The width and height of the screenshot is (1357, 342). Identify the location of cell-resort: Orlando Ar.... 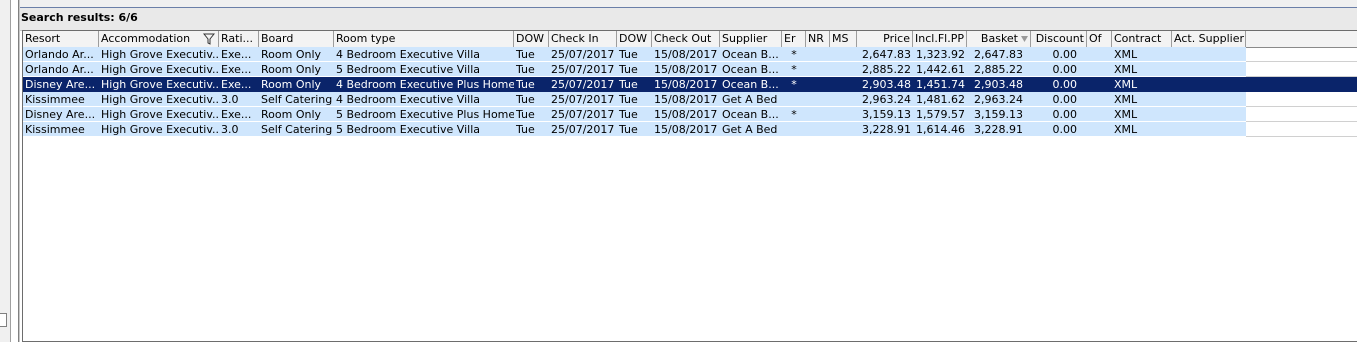
(59, 69).